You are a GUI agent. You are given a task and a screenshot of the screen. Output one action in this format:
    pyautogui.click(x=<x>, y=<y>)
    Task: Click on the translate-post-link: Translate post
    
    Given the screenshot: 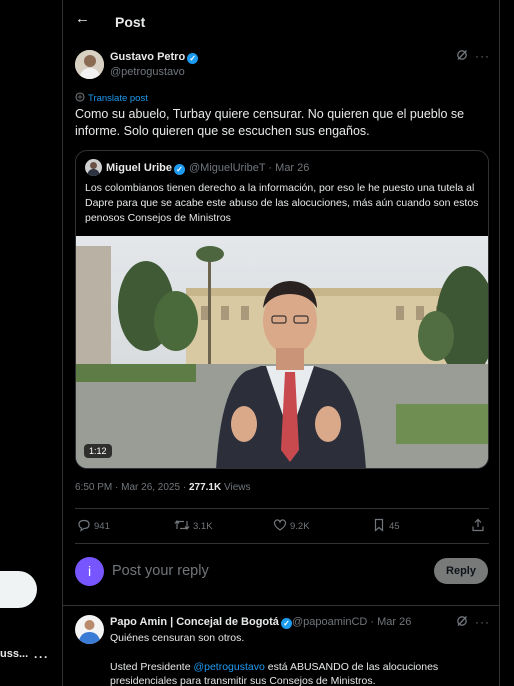 What is the action you would take?
    pyautogui.click(x=111, y=98)
    